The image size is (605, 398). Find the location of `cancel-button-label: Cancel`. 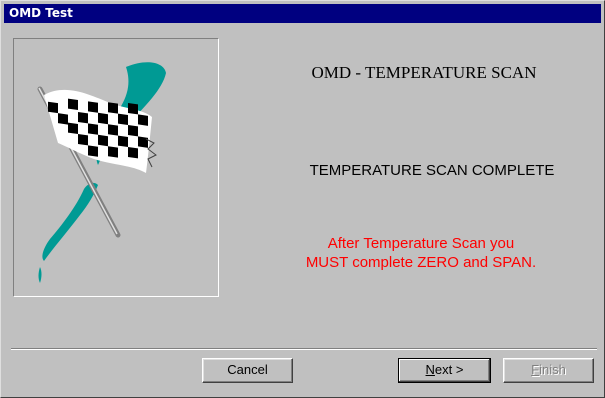

cancel-button-label: Cancel is located at coordinates (247, 369).